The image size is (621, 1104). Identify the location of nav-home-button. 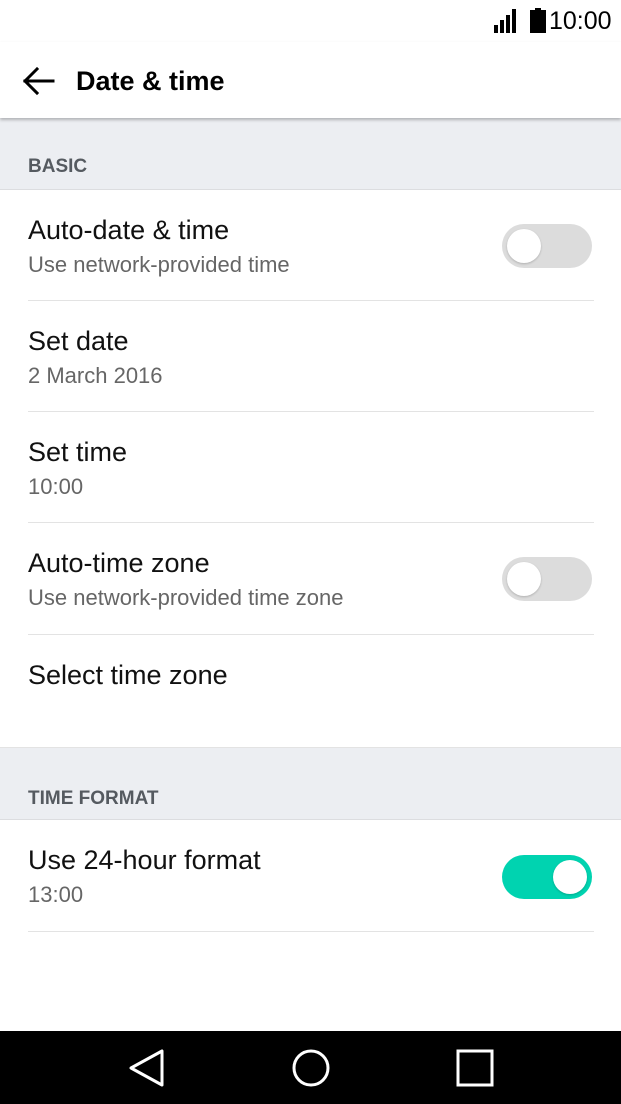
(311, 1068).